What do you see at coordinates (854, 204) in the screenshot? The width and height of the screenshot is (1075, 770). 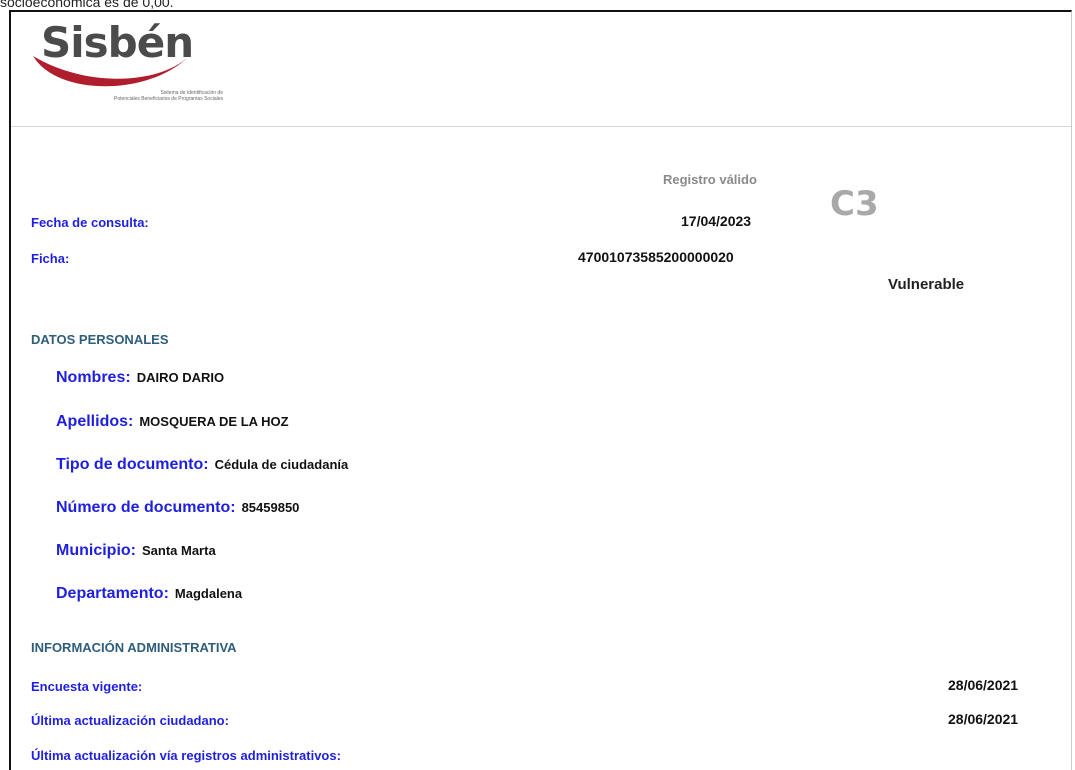 I see `grupo-sisben-badge: C3` at bounding box center [854, 204].